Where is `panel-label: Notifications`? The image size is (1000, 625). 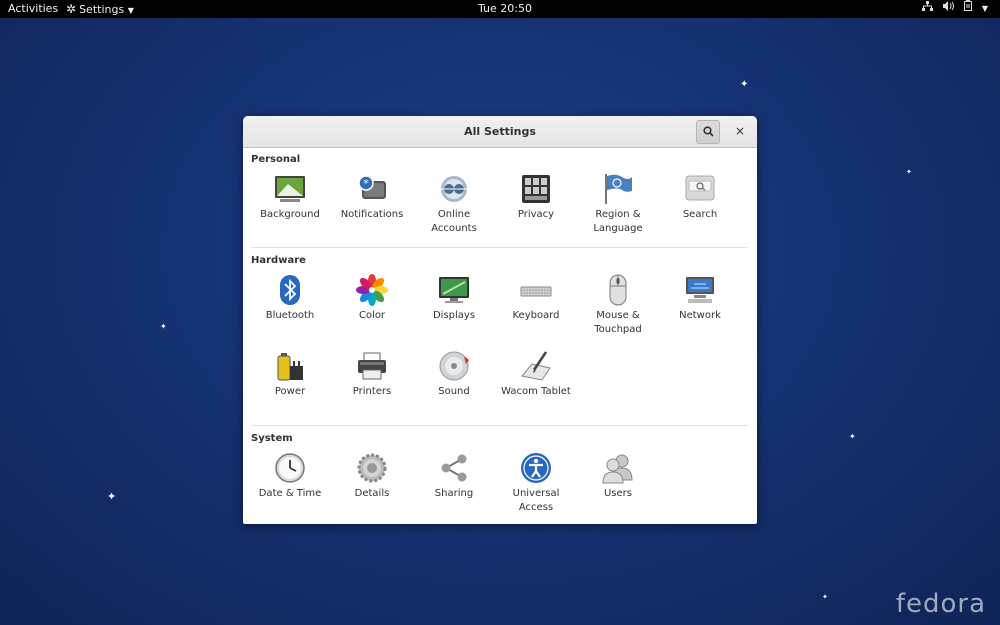
panel-label: Notifications is located at coordinates (372, 214).